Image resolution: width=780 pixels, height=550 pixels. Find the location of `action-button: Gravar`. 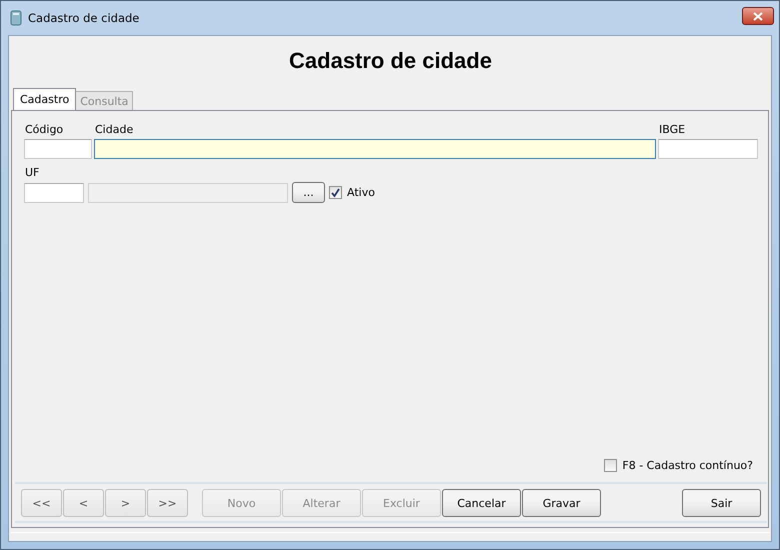

action-button: Gravar is located at coordinates (561, 503).